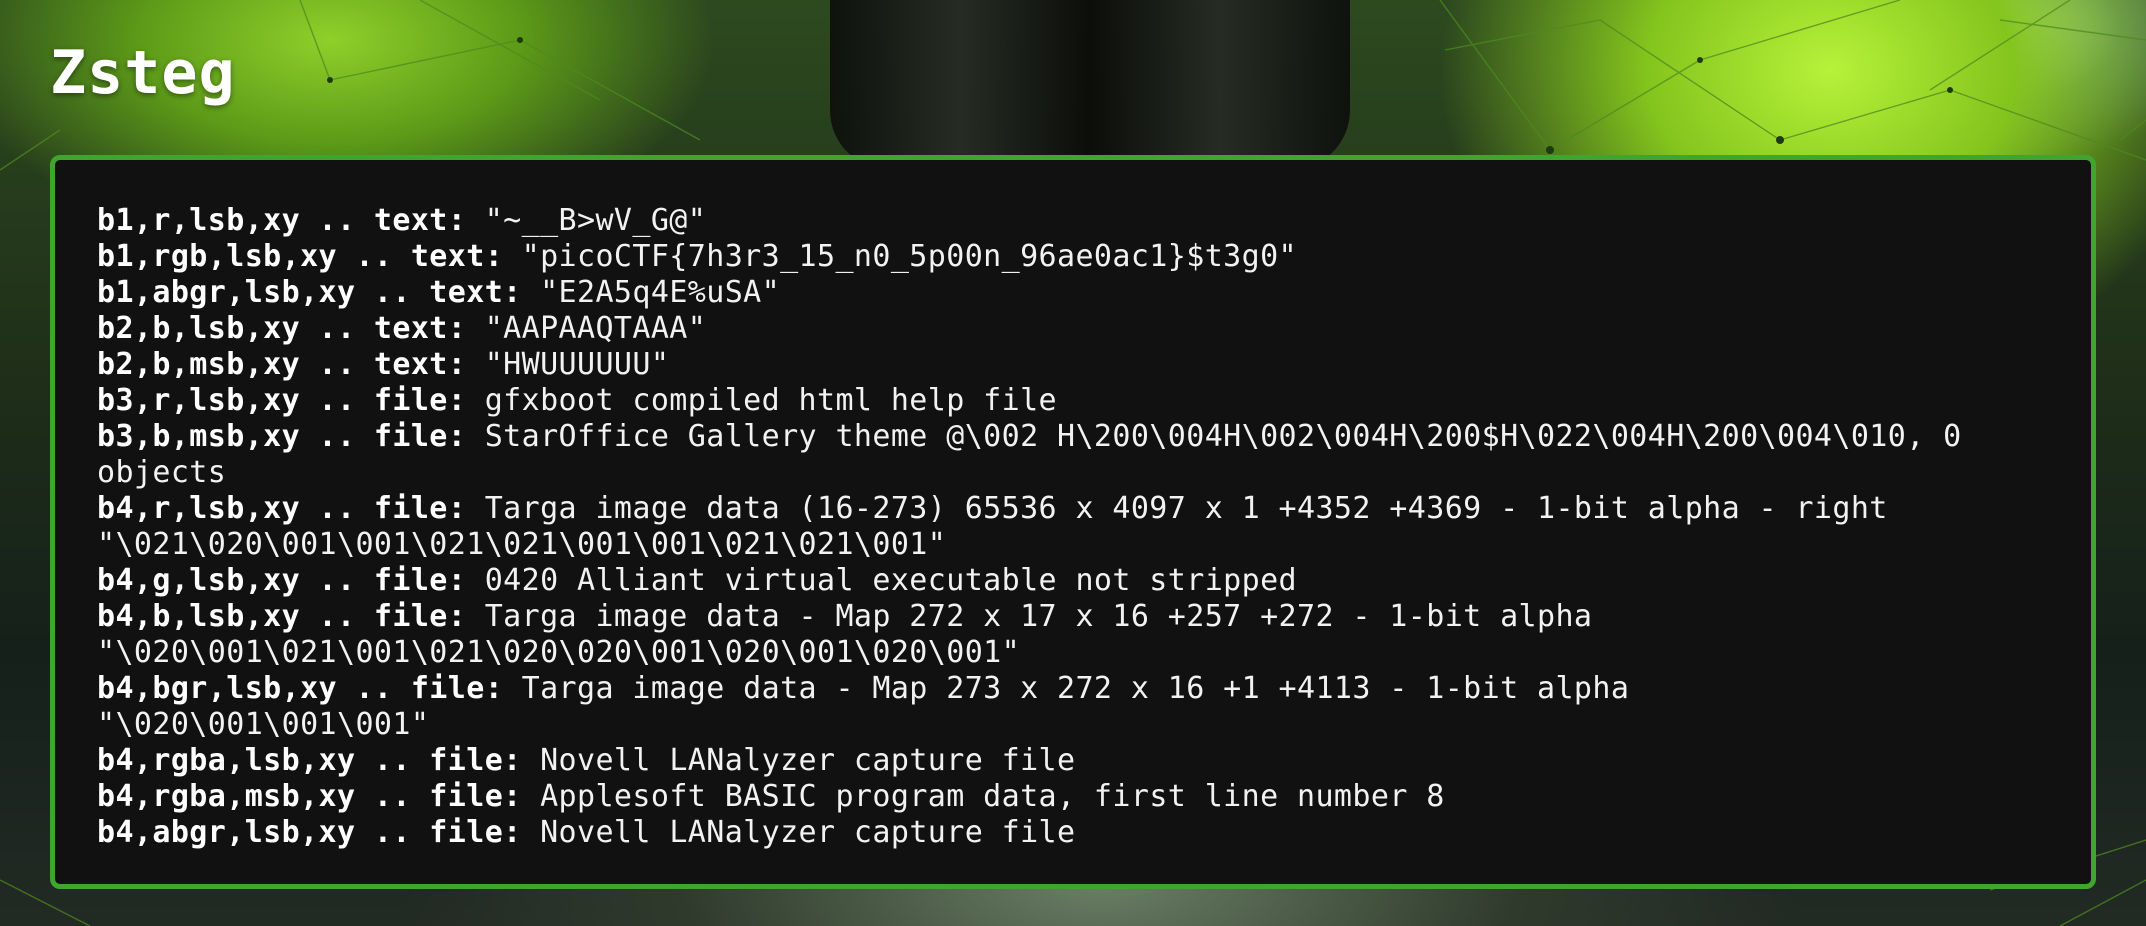  What do you see at coordinates (282, 364) in the screenshot?
I see `output-key: b2,b,msb,xy .. text:` at bounding box center [282, 364].